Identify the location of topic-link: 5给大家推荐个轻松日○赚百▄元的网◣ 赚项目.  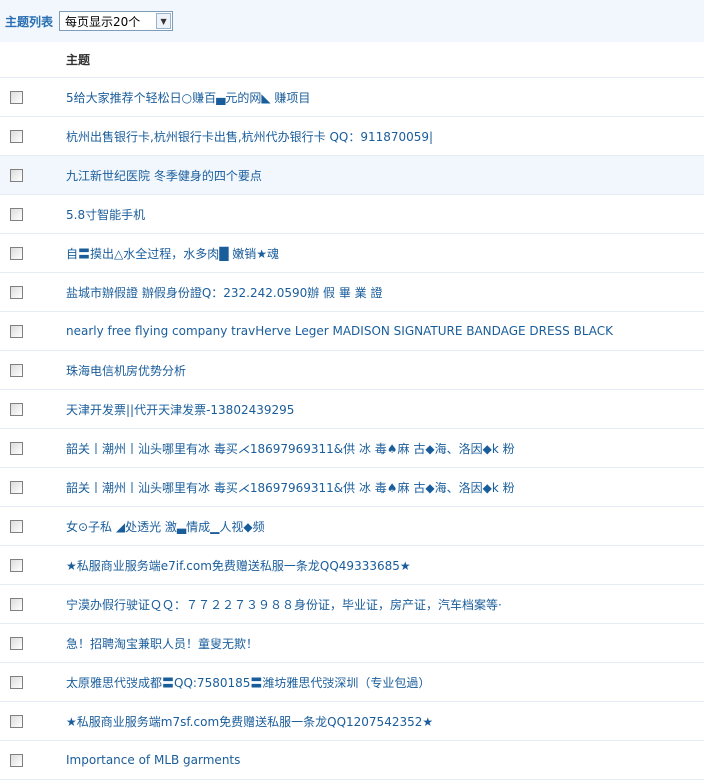
(188, 97).